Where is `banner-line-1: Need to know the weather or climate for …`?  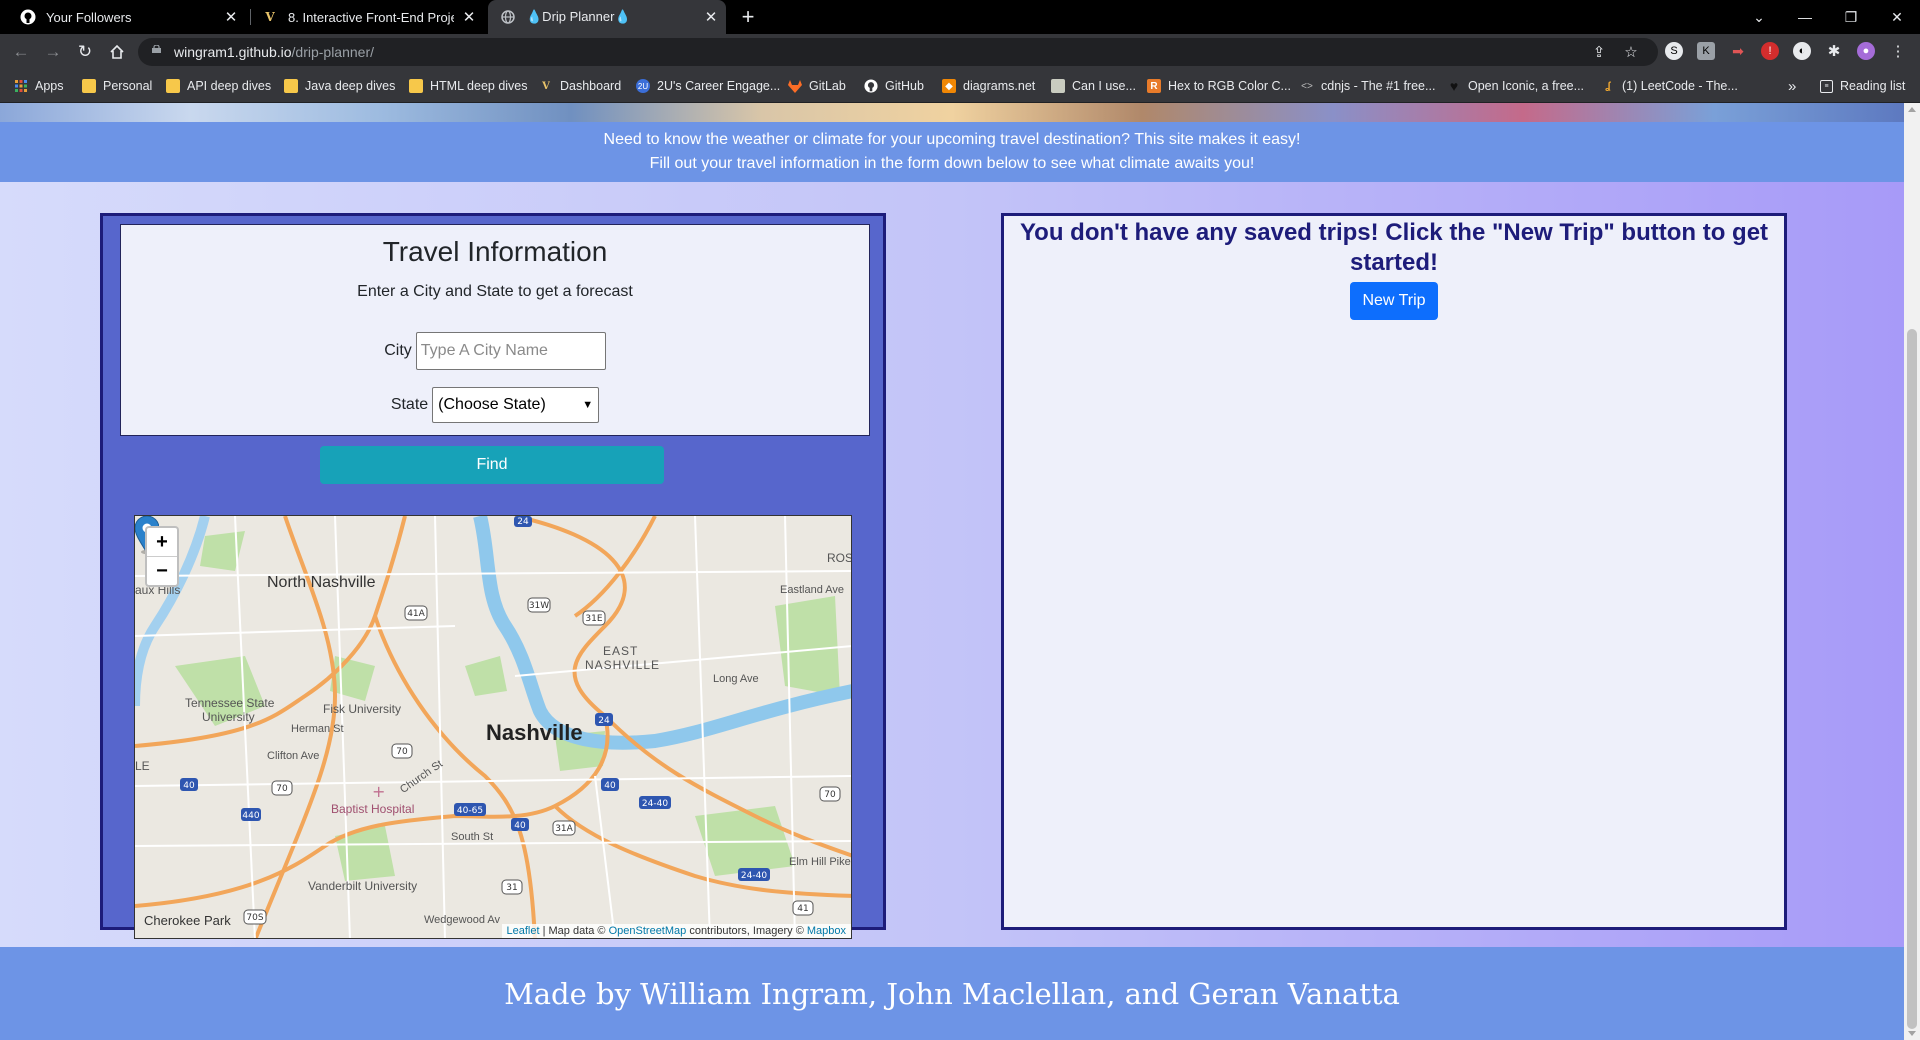
banner-line-1: Need to know the weather or climate for … is located at coordinates (952, 139).